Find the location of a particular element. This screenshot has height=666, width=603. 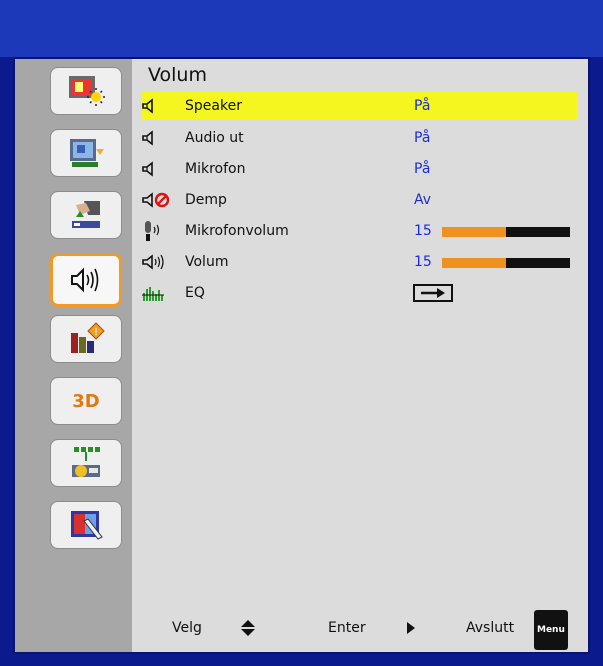

footer-select-label: Velg is located at coordinates (187, 628).